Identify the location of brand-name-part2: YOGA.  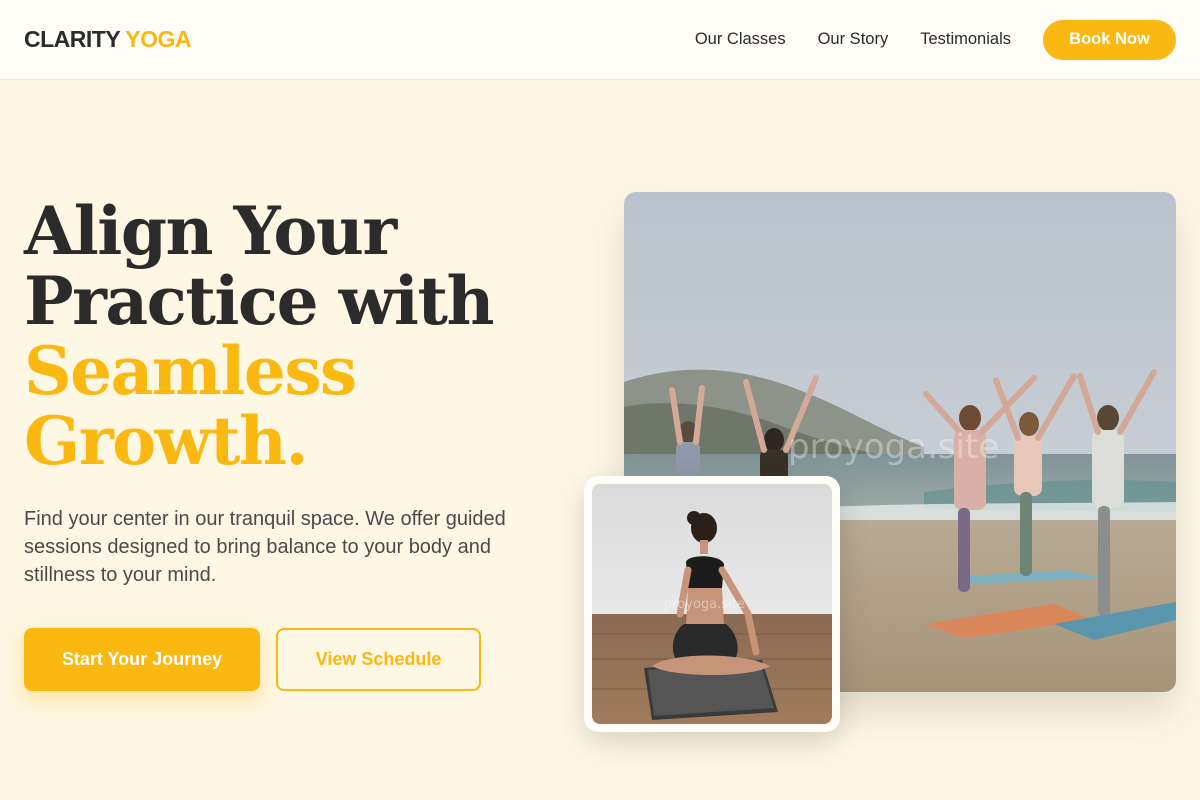
(158, 39).